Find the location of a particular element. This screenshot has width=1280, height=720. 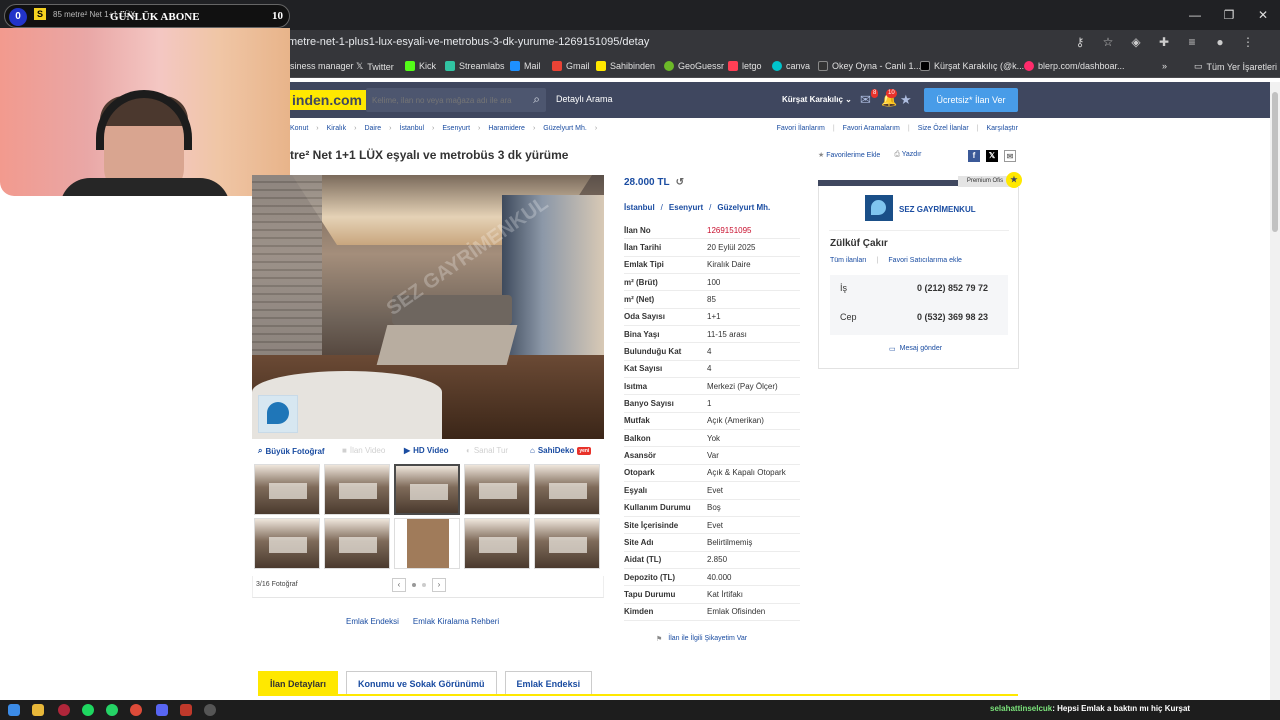

breadcrumb-item: Güzelyurt Mh. is located at coordinates (565, 128).